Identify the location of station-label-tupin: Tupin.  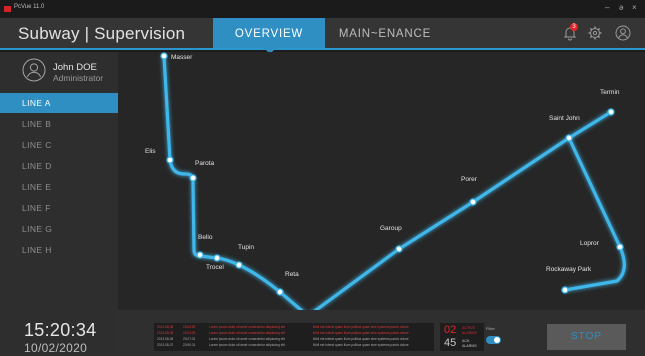
(246, 247).